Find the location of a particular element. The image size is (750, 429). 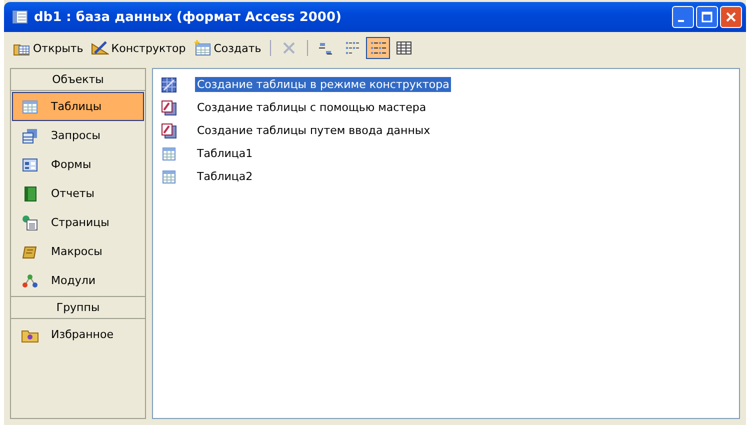

new-table-icon is located at coordinates (203, 48).